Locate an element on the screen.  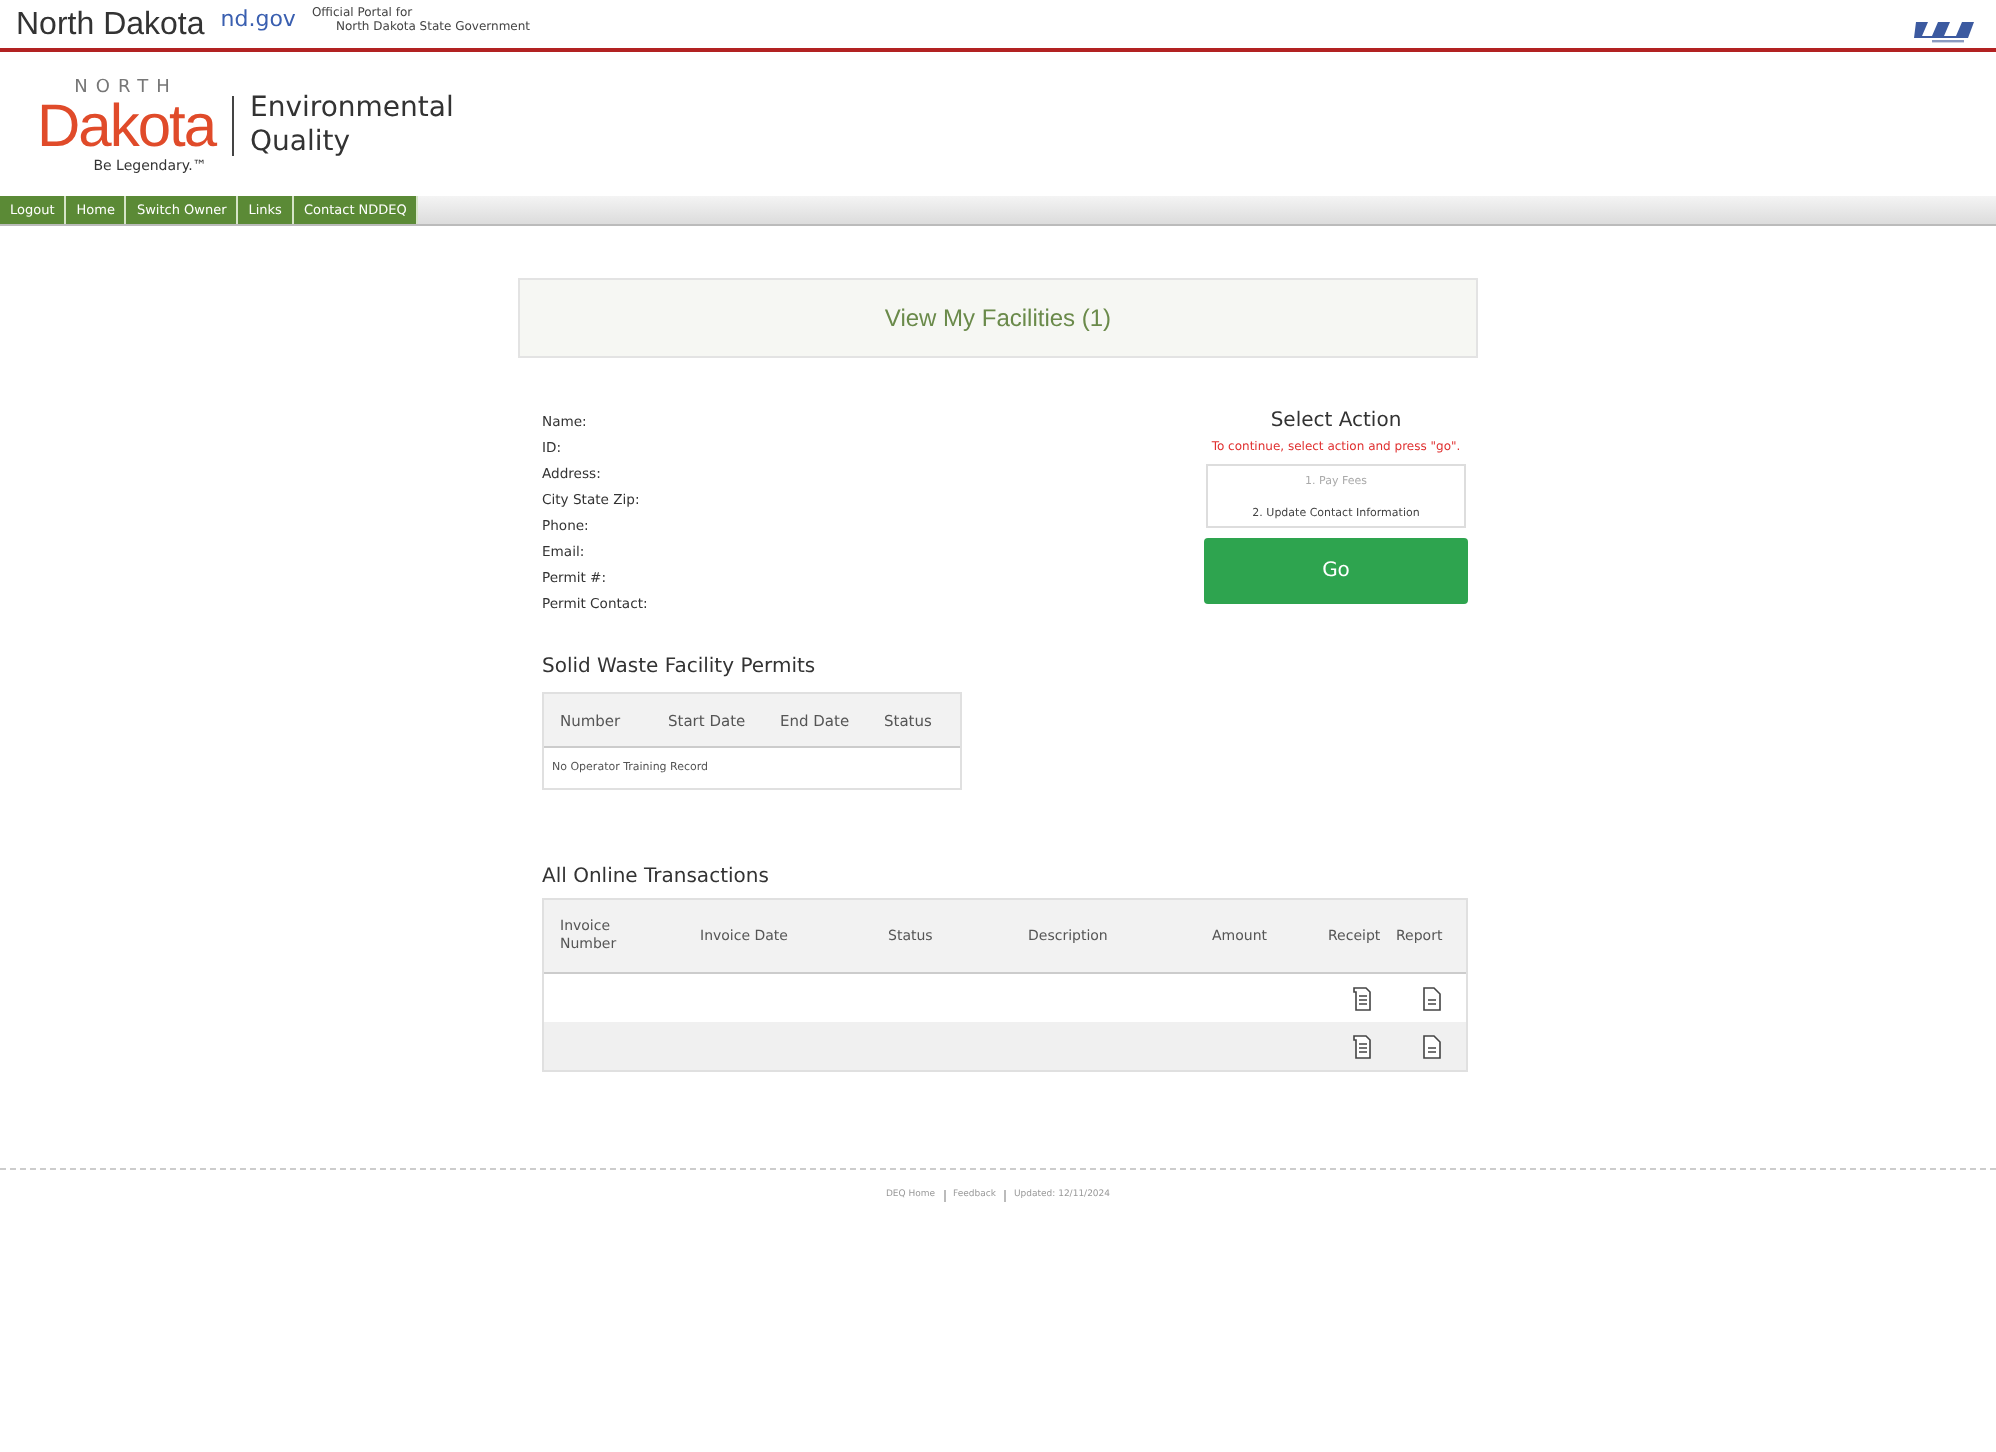
portal-domain: nd.gov is located at coordinates (258, 19).